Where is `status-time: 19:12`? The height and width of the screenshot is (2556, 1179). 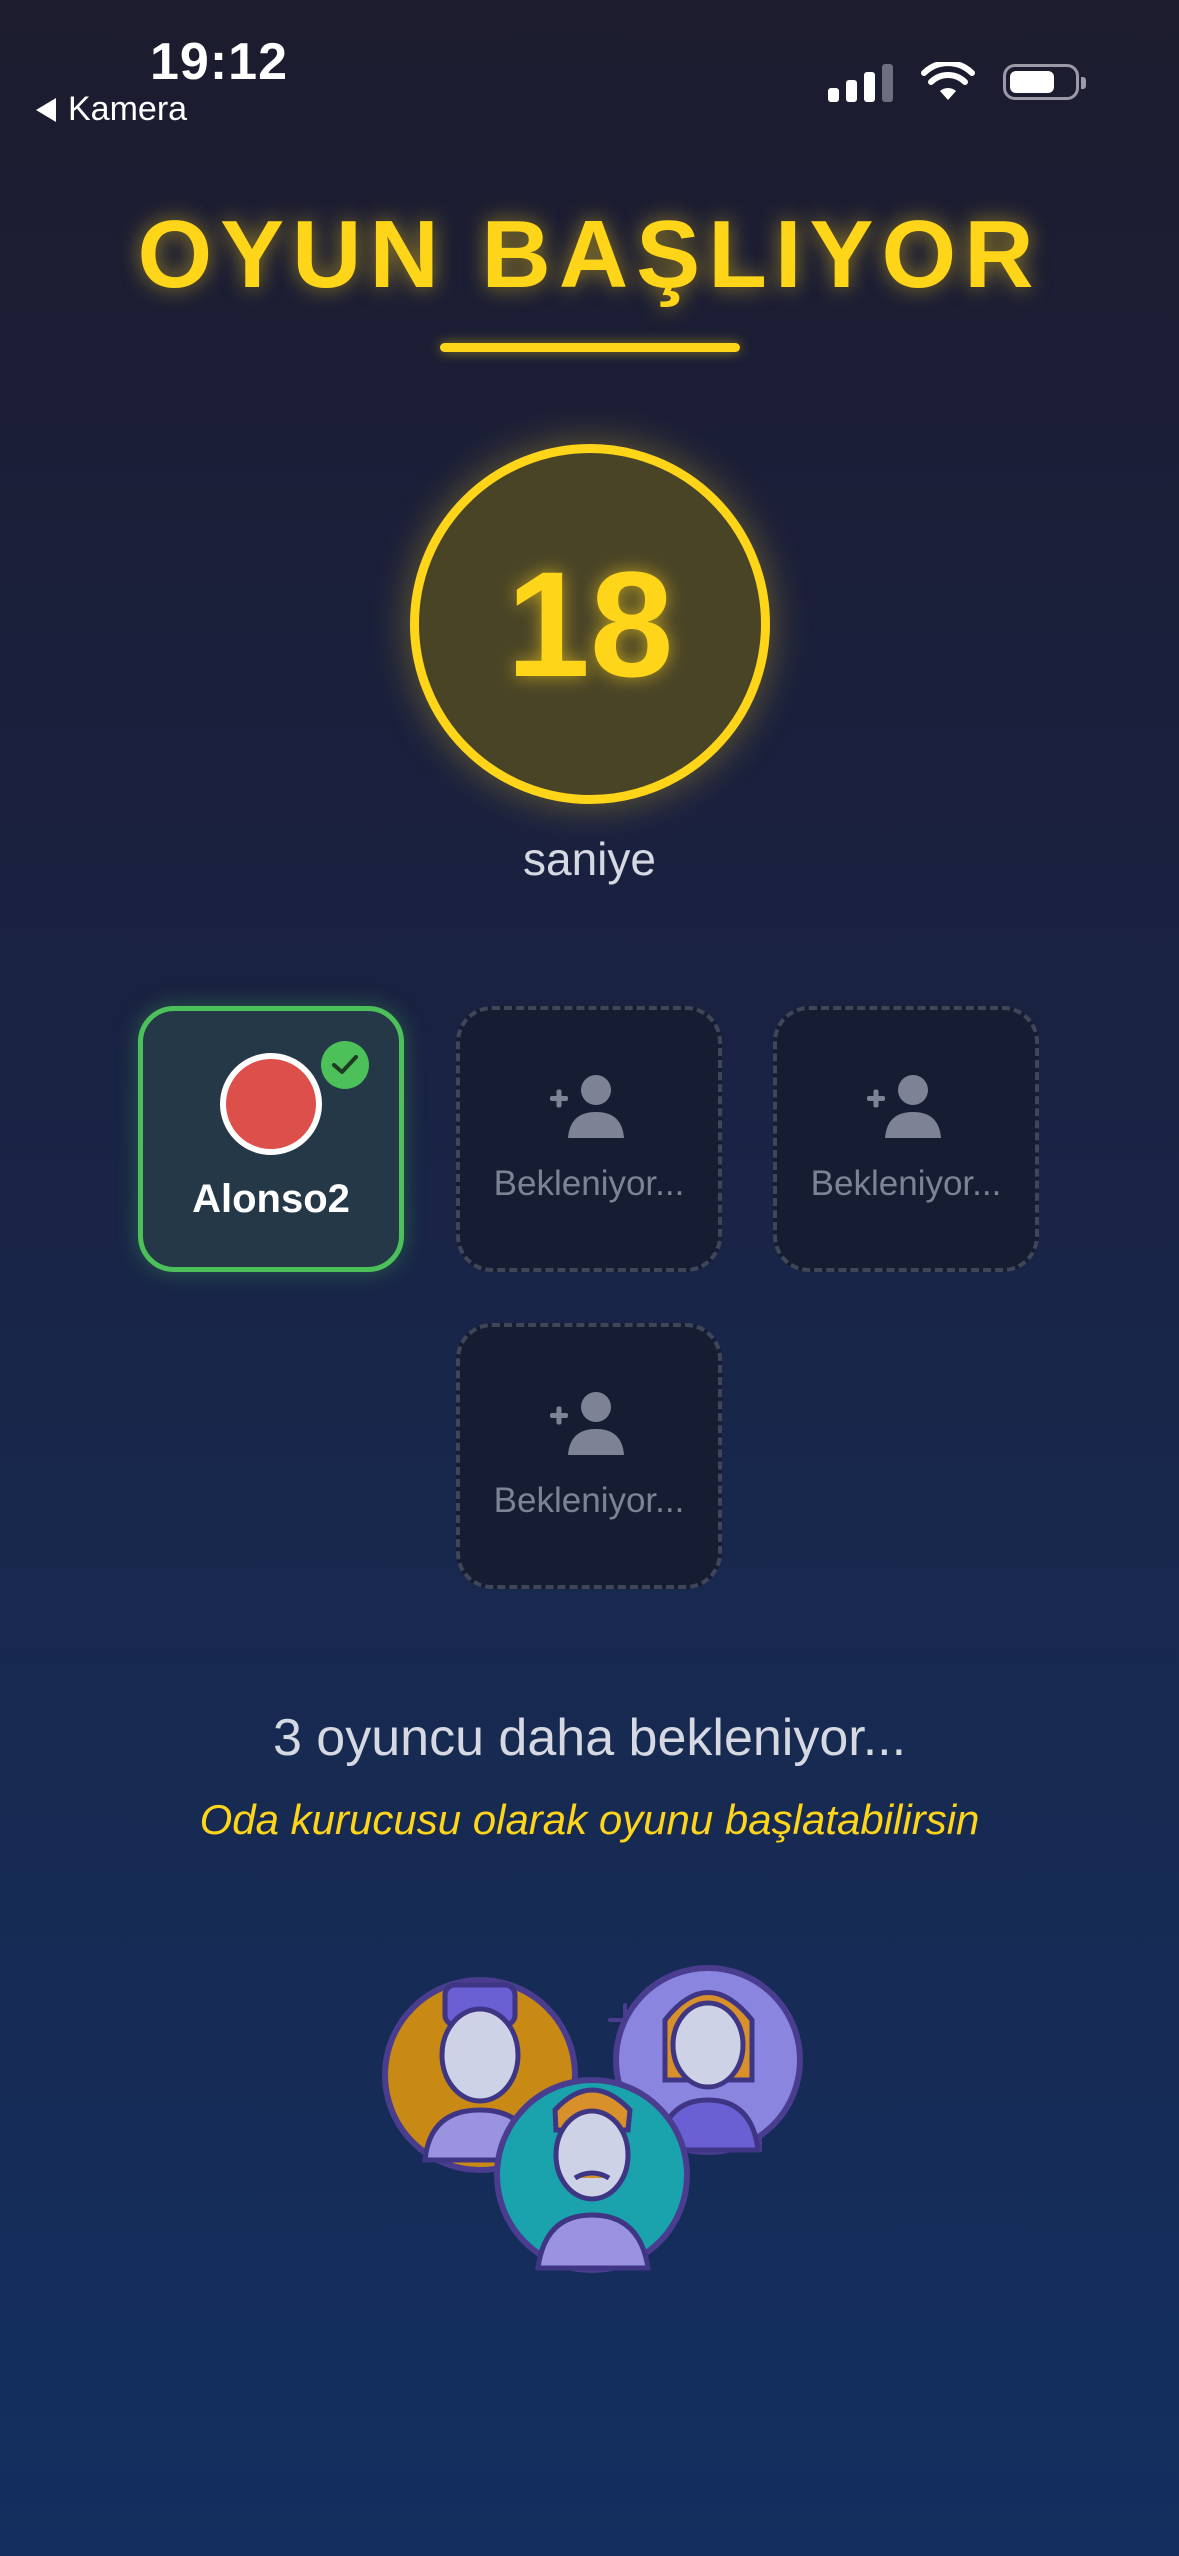
status-time: 19:12 is located at coordinates (219, 62).